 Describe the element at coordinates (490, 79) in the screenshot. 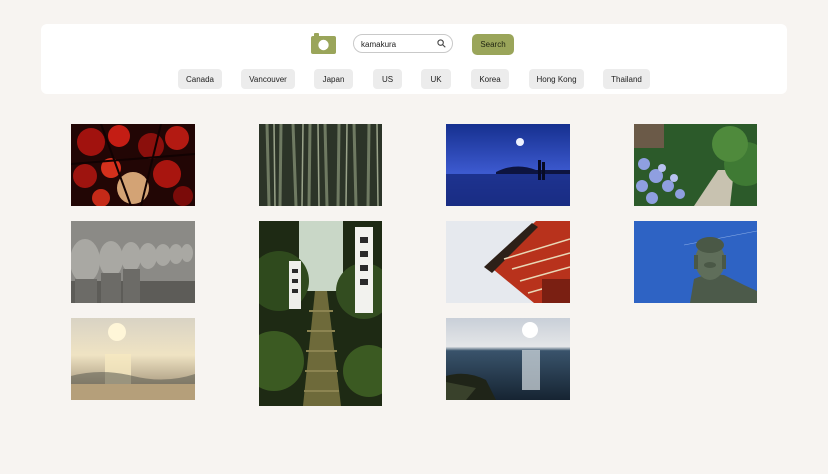

I see `category-chip-korea: Korea` at that location.